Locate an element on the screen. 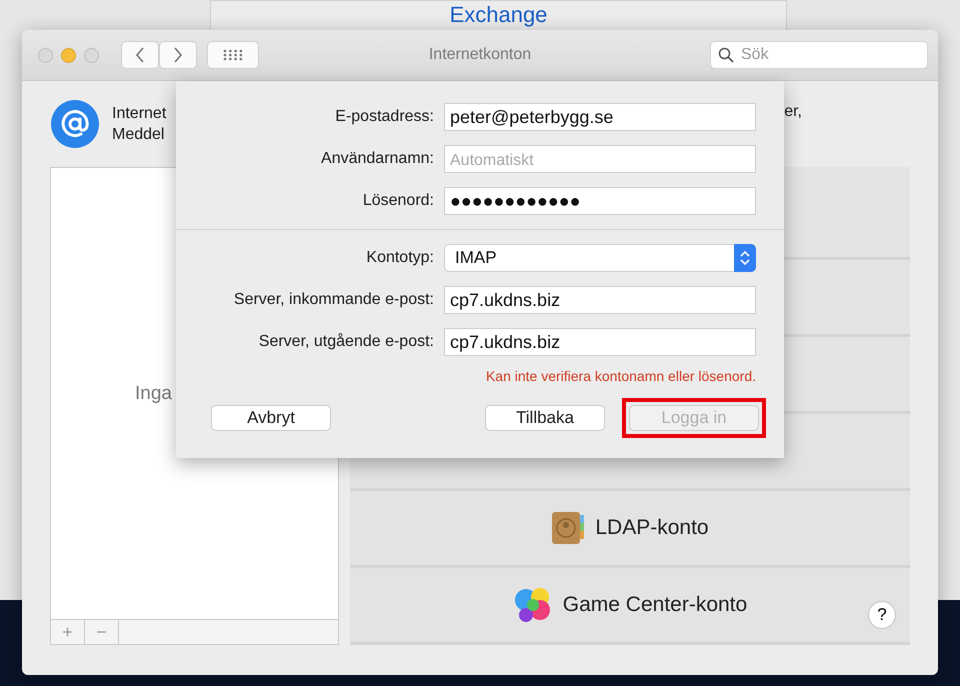 The height and width of the screenshot is (686, 960). dialog-button: Tillbaka is located at coordinates (545, 418).